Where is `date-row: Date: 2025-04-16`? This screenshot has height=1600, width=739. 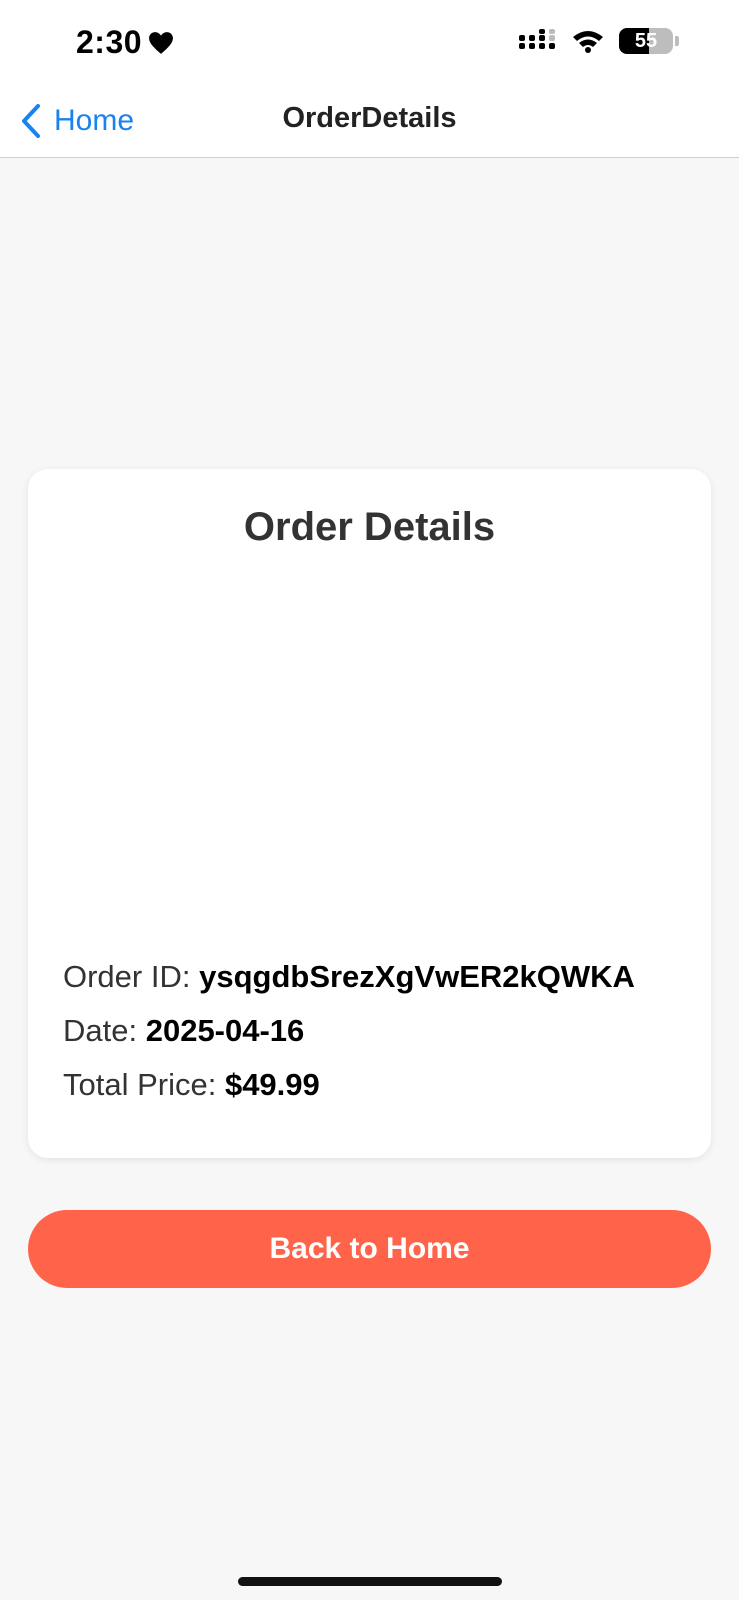
date-row: Date: 2025-04-16 is located at coordinates (183, 1031).